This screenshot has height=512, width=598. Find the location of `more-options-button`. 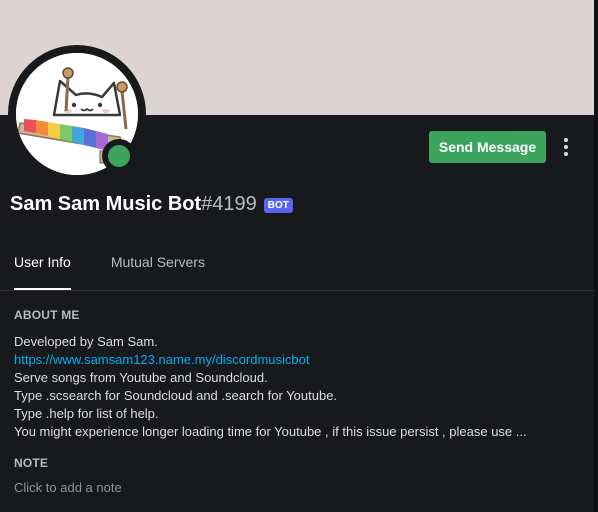

more-options-button is located at coordinates (566, 147).